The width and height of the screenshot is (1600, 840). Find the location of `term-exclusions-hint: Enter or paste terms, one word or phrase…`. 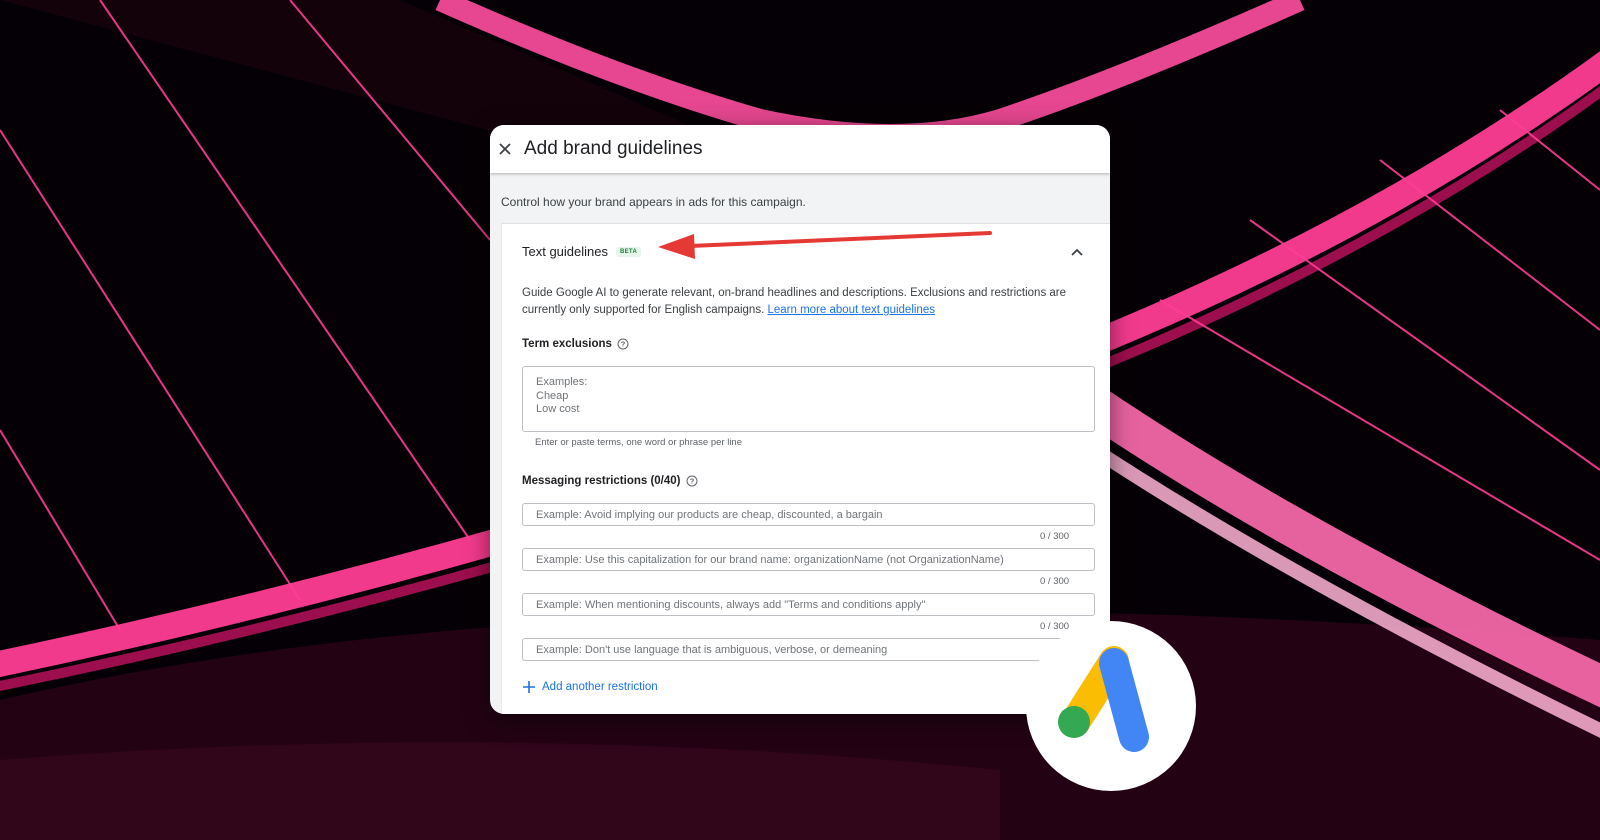

term-exclusions-hint: Enter or paste terms, one word or phrase… is located at coordinates (638, 442).